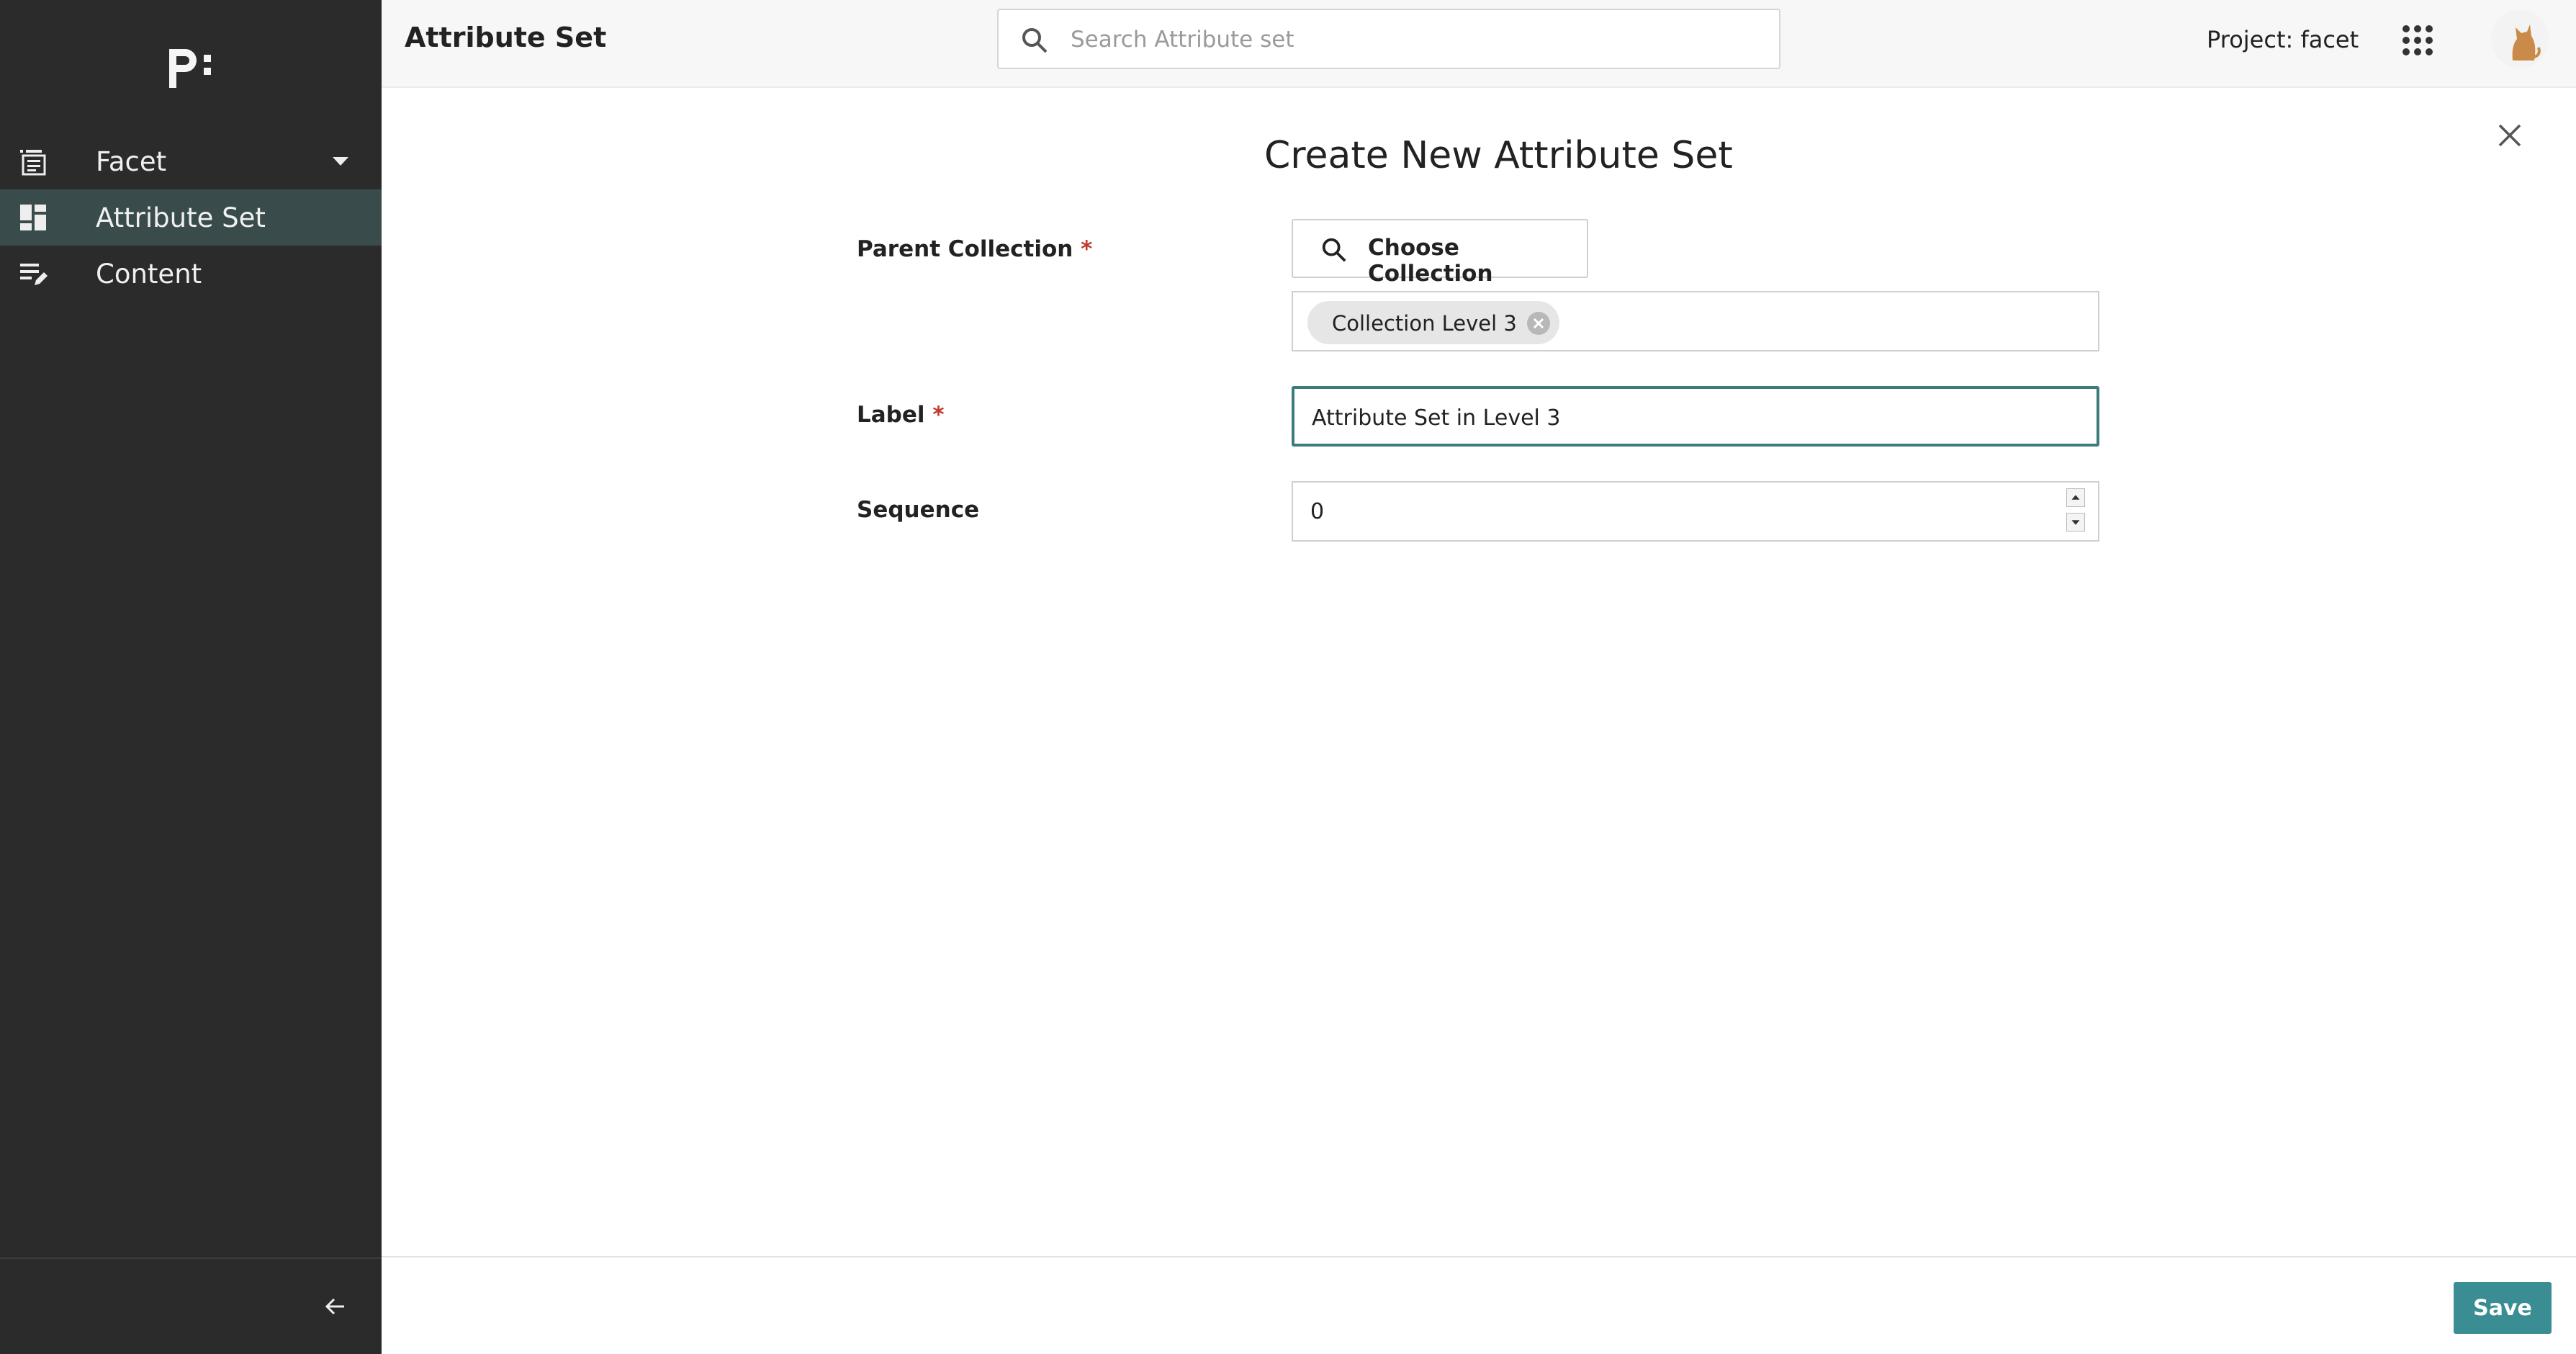 The height and width of the screenshot is (1354, 2576). What do you see at coordinates (191, 161) in the screenshot?
I see `sidebar-item-facet: Facet` at bounding box center [191, 161].